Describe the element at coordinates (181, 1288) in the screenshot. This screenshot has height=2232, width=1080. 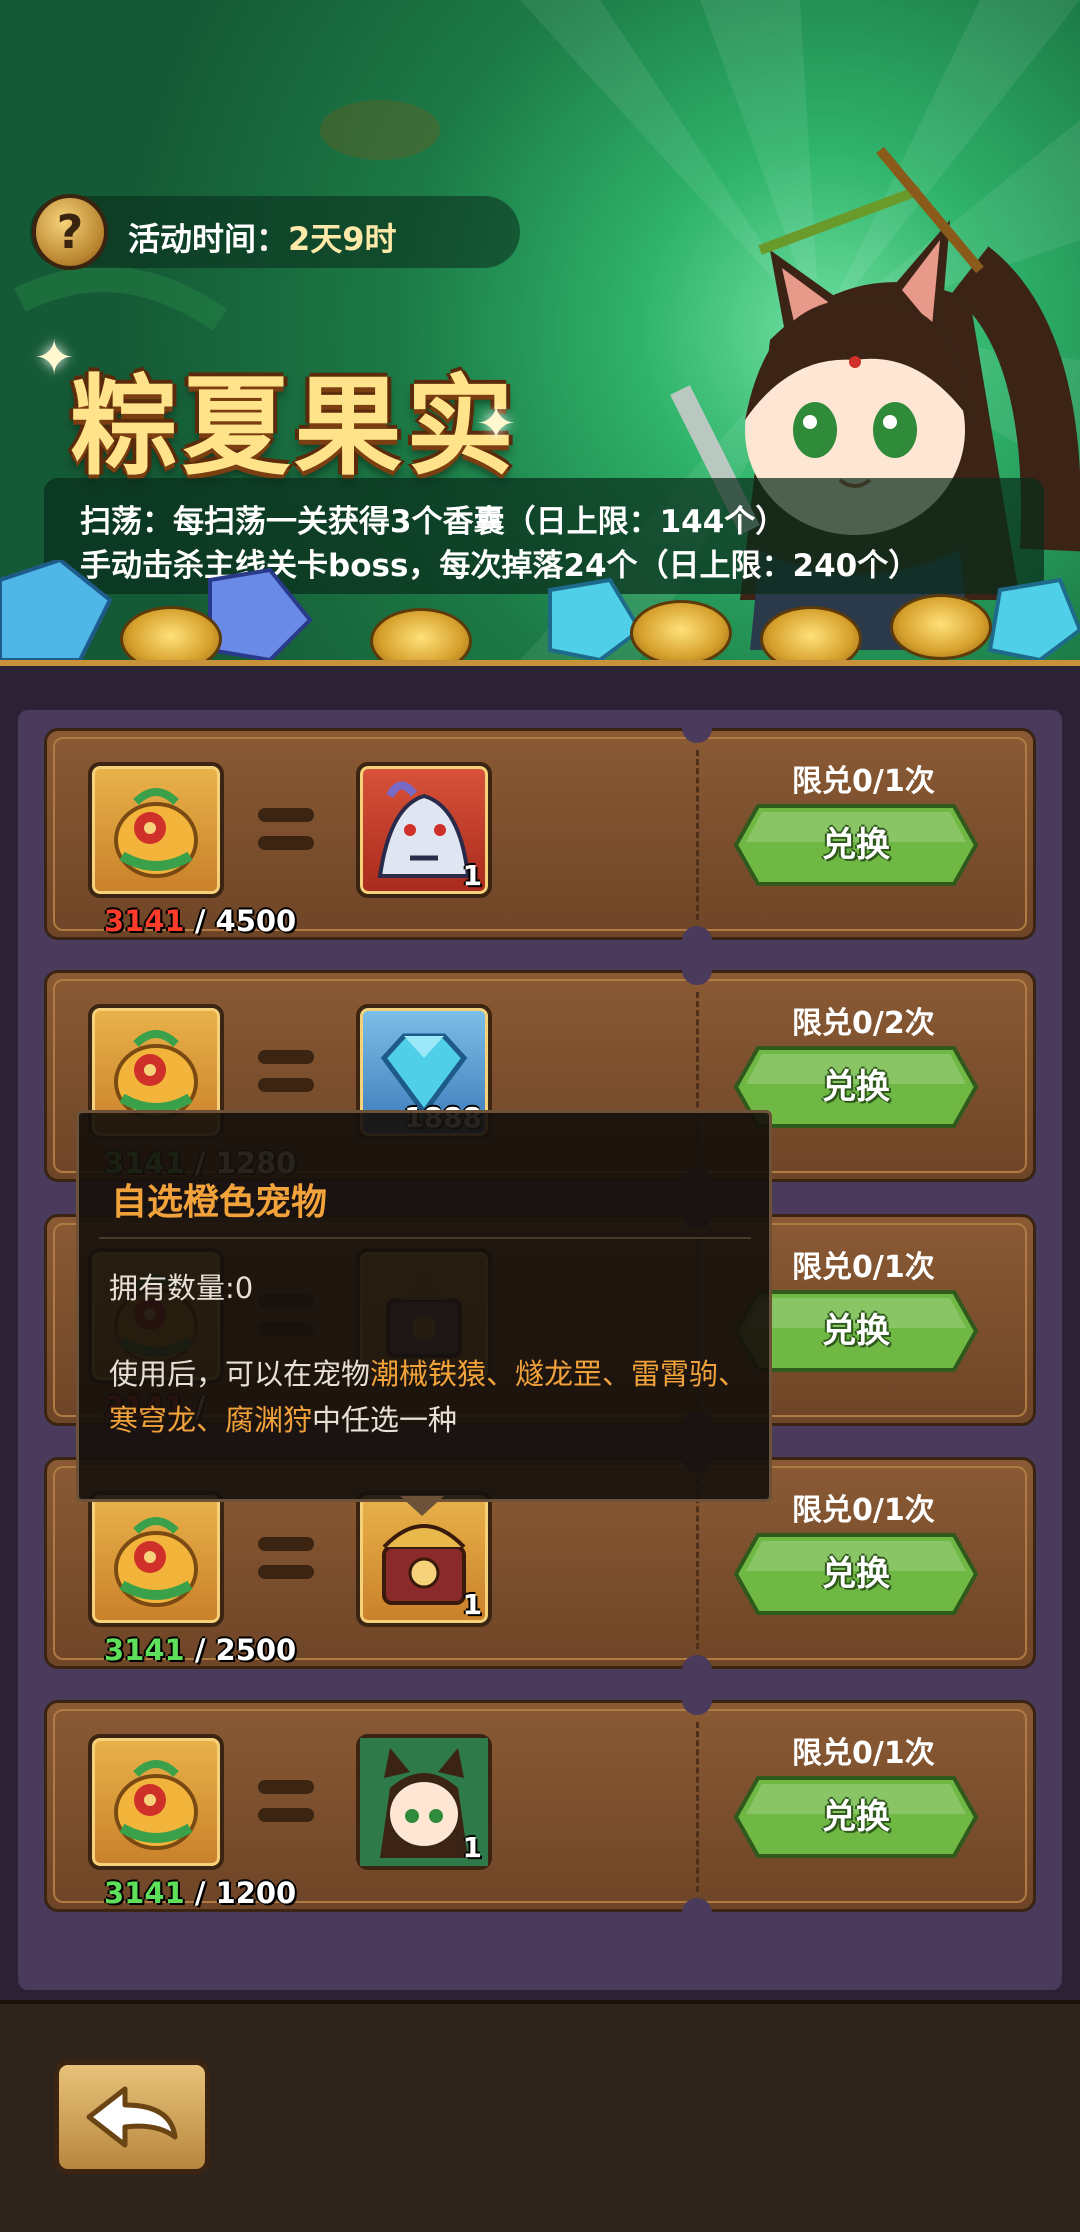
I see `tooltip-owned-count: 拥有数量:0` at that location.